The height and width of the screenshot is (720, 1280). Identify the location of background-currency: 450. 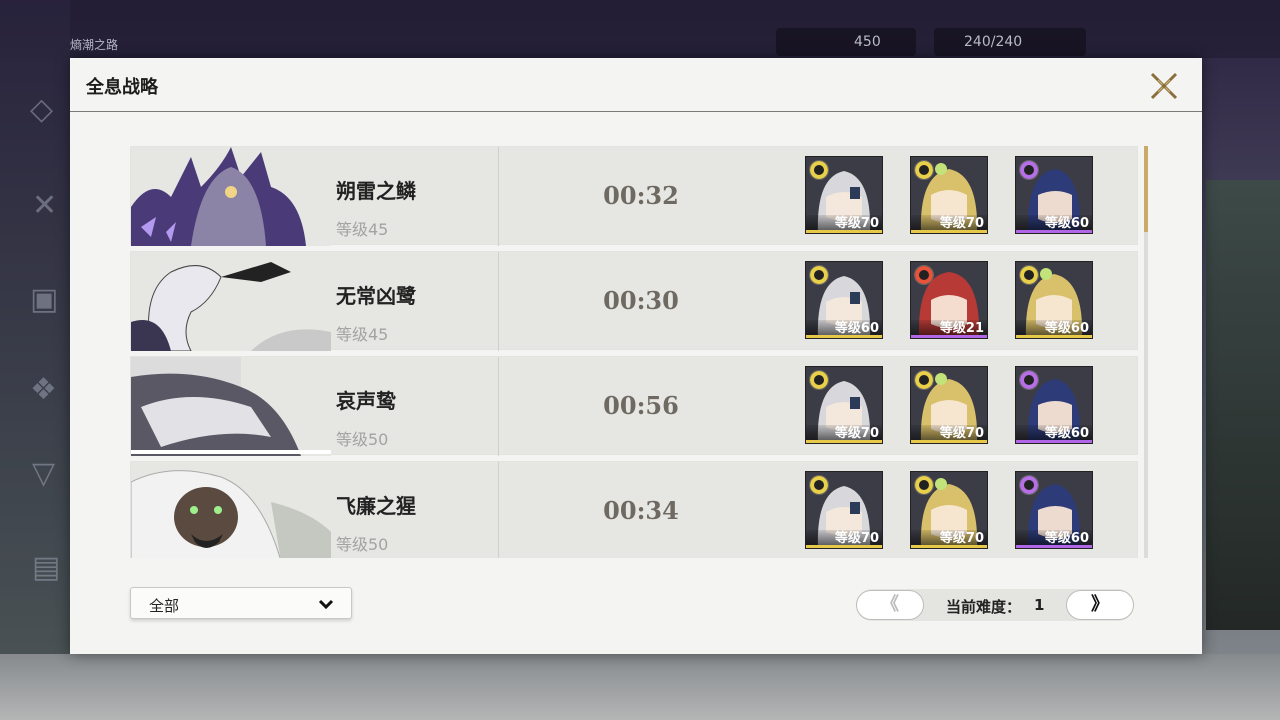
(846, 42).